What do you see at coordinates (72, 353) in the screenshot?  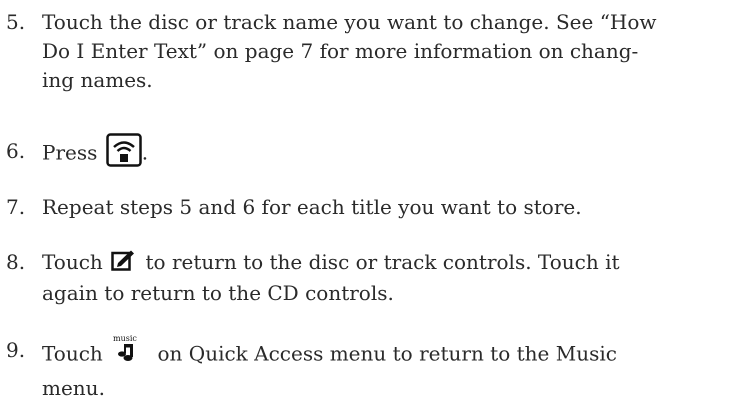 I see `step-9-touch: Touch` at bounding box center [72, 353].